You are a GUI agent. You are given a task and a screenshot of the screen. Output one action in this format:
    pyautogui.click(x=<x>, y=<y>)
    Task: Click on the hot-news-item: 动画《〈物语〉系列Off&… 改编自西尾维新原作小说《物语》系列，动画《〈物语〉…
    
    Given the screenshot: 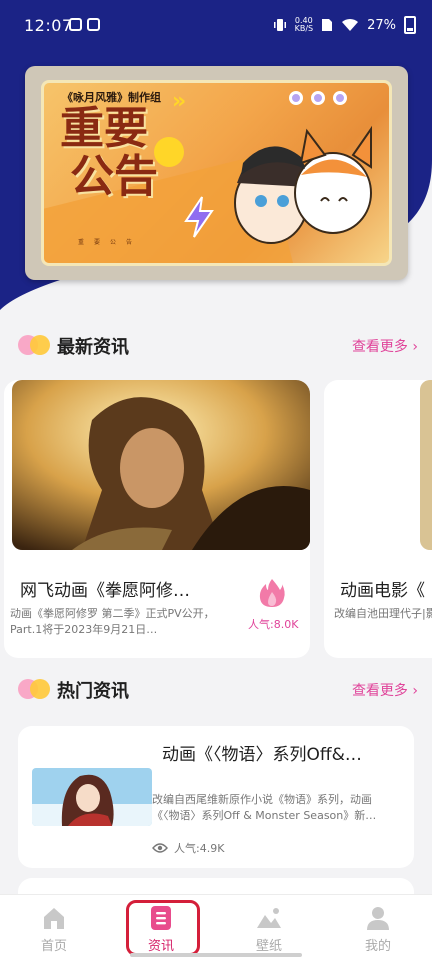 What is the action you would take?
    pyautogui.click(x=216, y=797)
    